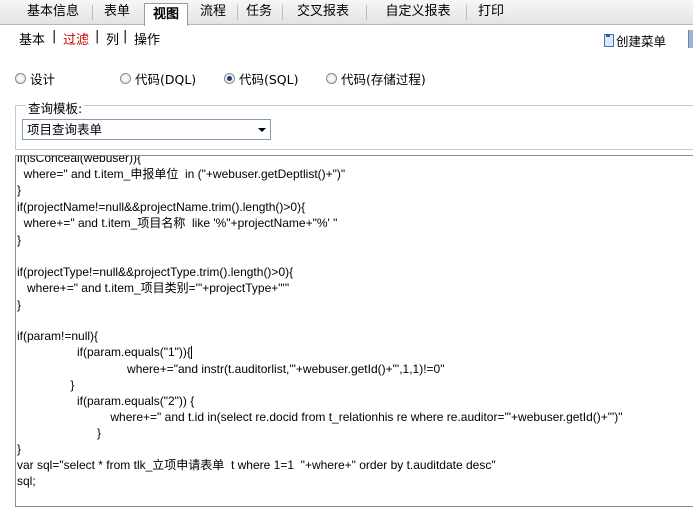 This screenshot has width=693, height=507. I want to click on create-menu-icon, so click(609, 40).